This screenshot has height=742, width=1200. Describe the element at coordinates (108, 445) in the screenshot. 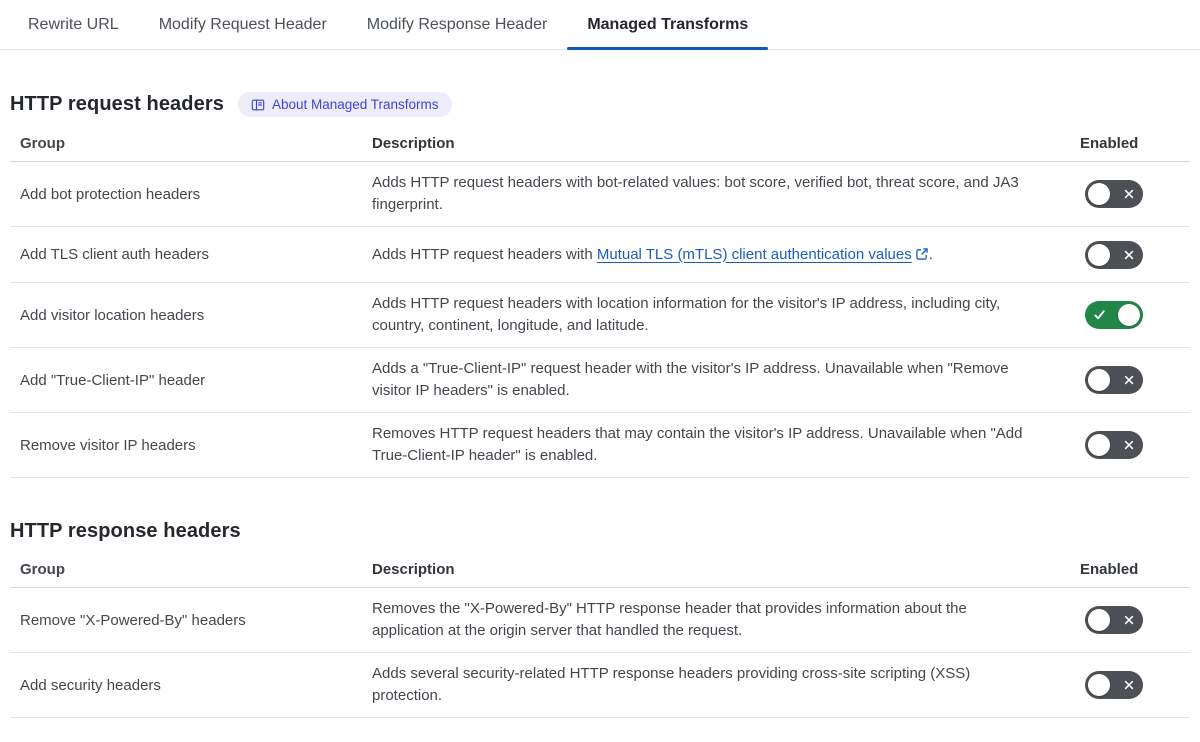

I see `row-group-label: Remove visitor IP headers` at that location.